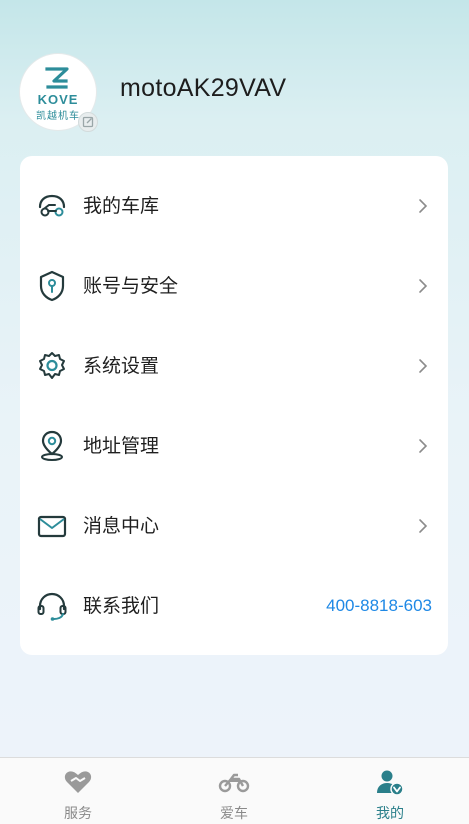  Describe the element at coordinates (52, 445) in the screenshot. I see `location-pin-icon` at that location.